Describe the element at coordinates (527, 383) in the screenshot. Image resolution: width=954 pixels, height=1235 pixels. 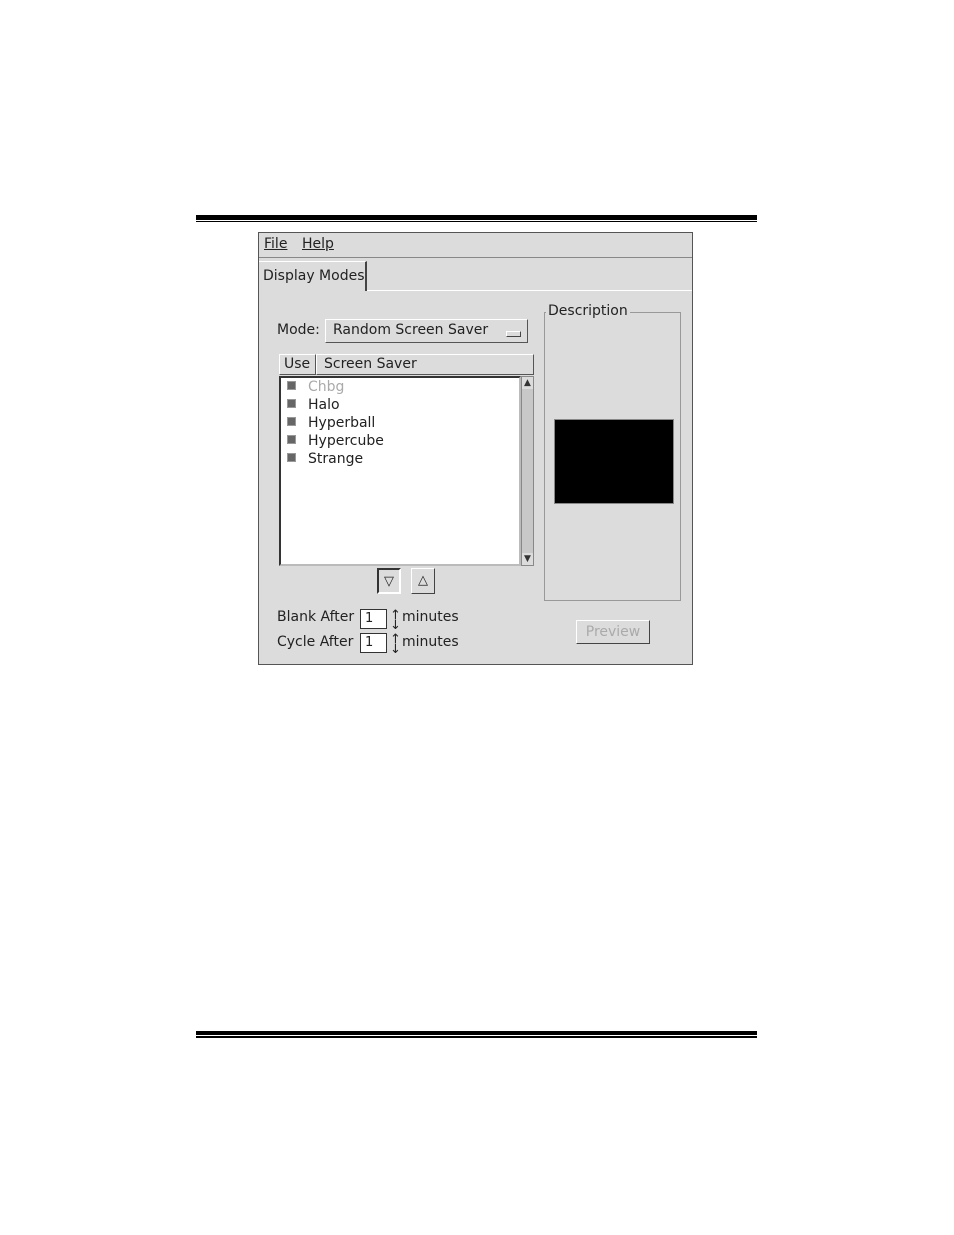
I see `scroll-up-arrow-icon: ▲` at that location.